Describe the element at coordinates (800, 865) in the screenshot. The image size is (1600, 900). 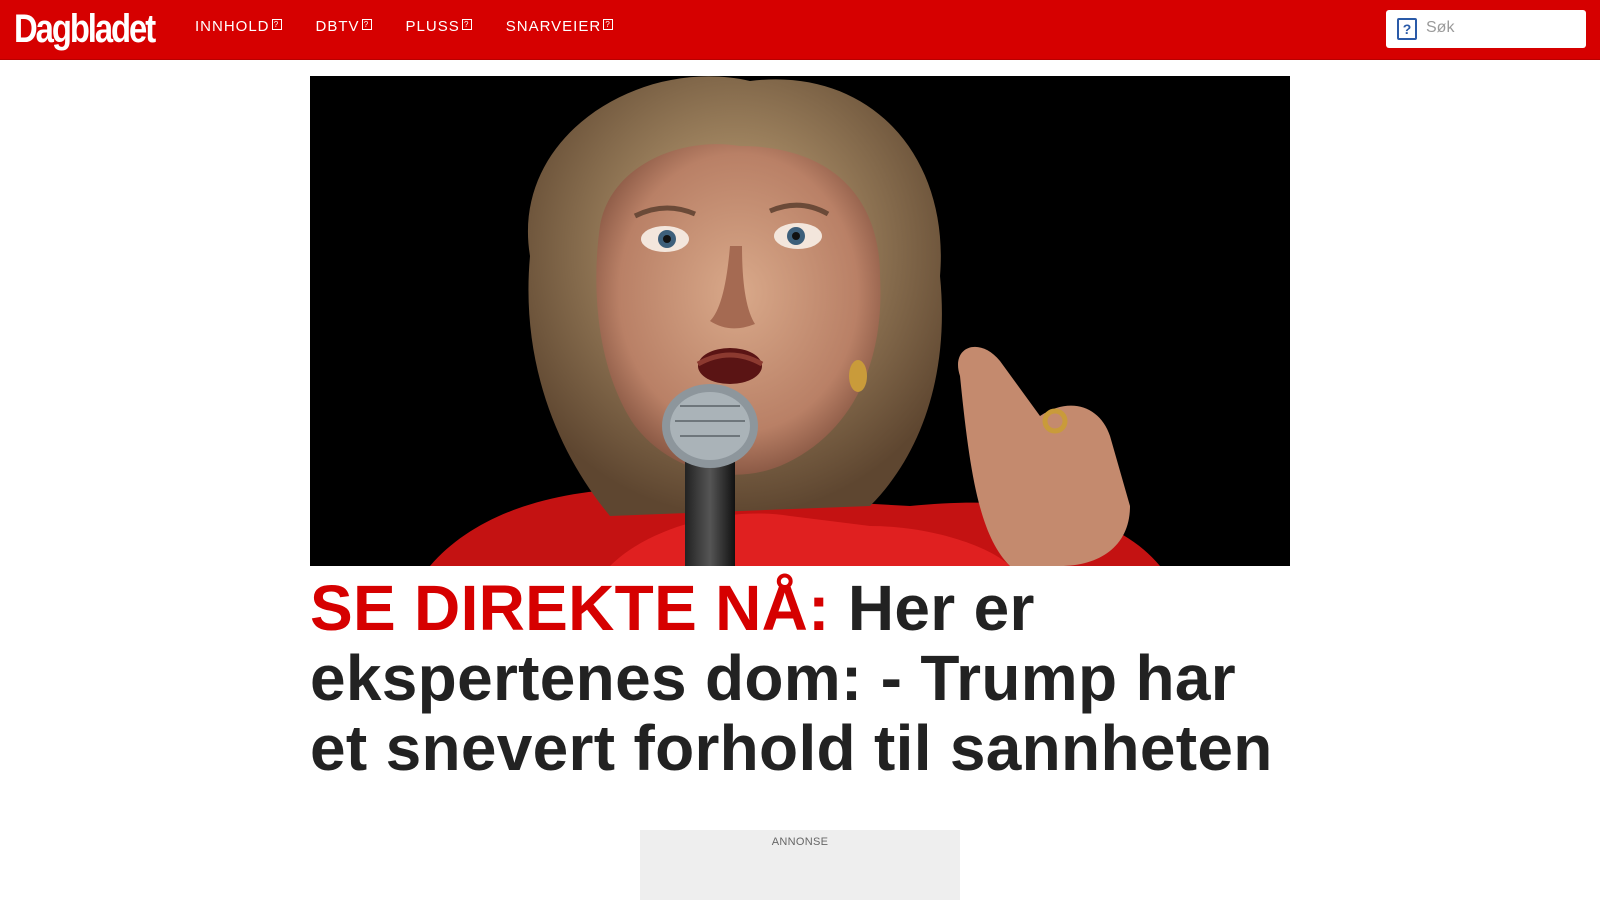
I see `advertisement-slot: ANNONSE` at that location.